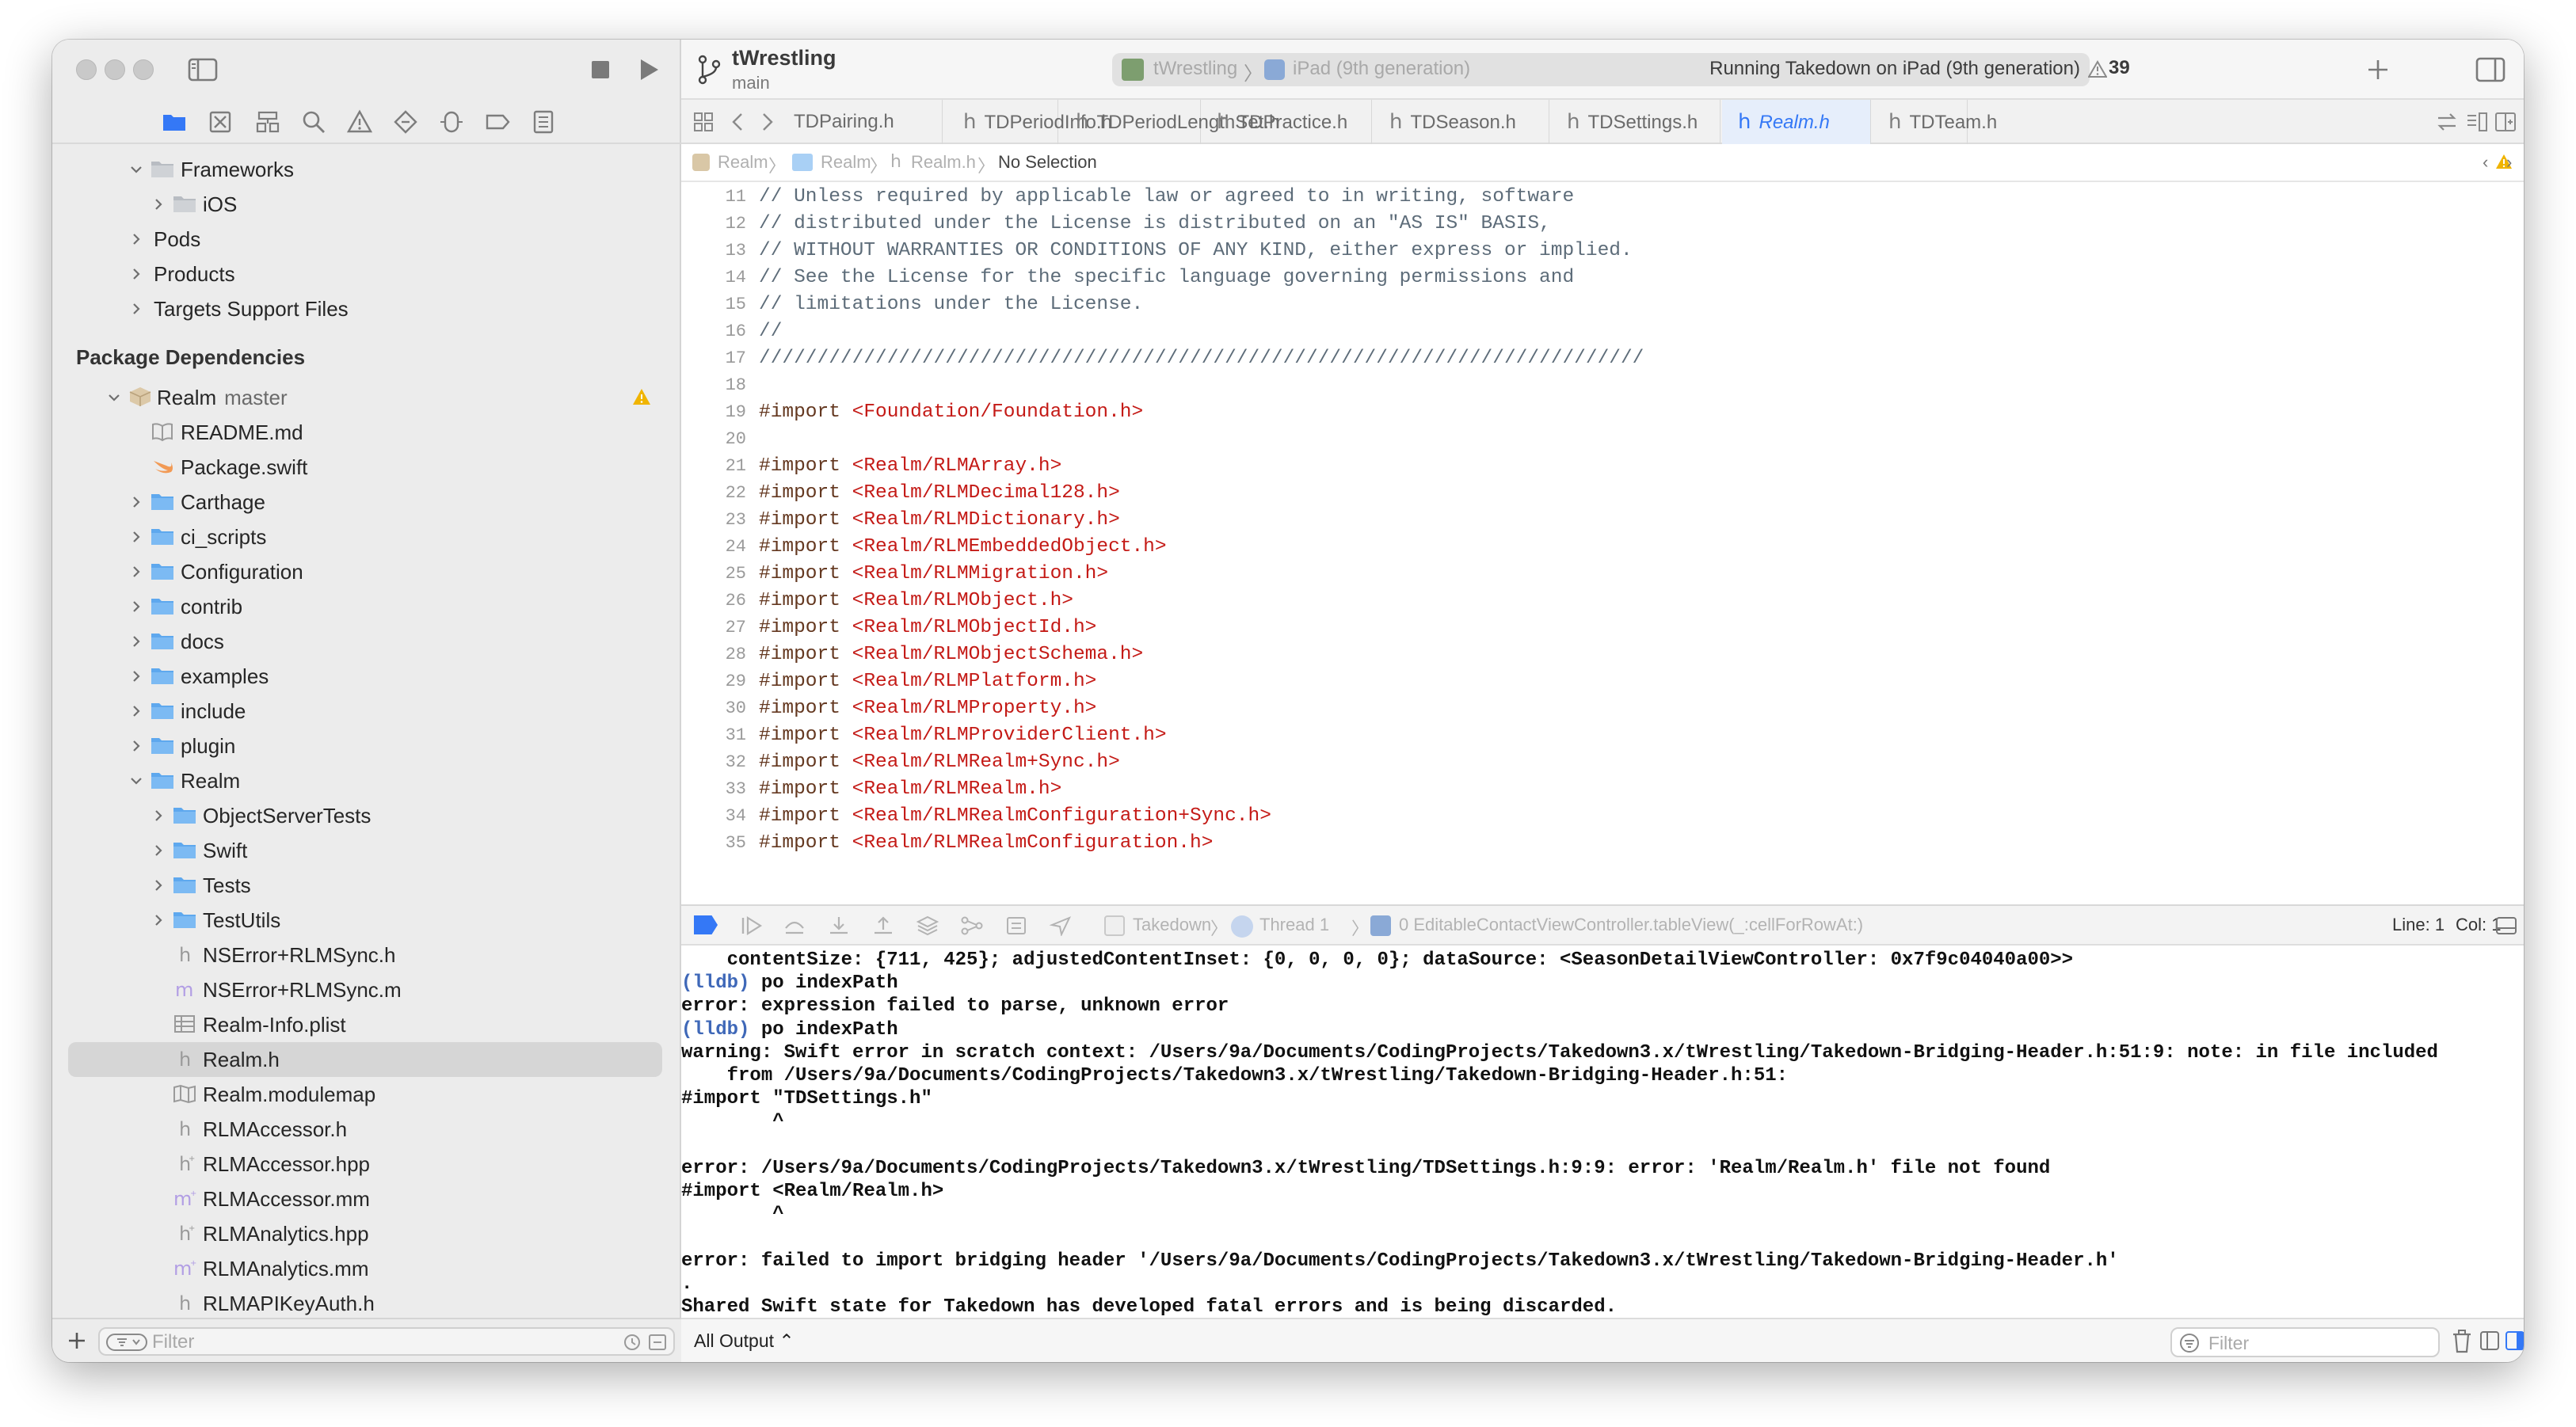 The image size is (2576, 1427). I want to click on navigator-item-pods: Pods, so click(365, 240).